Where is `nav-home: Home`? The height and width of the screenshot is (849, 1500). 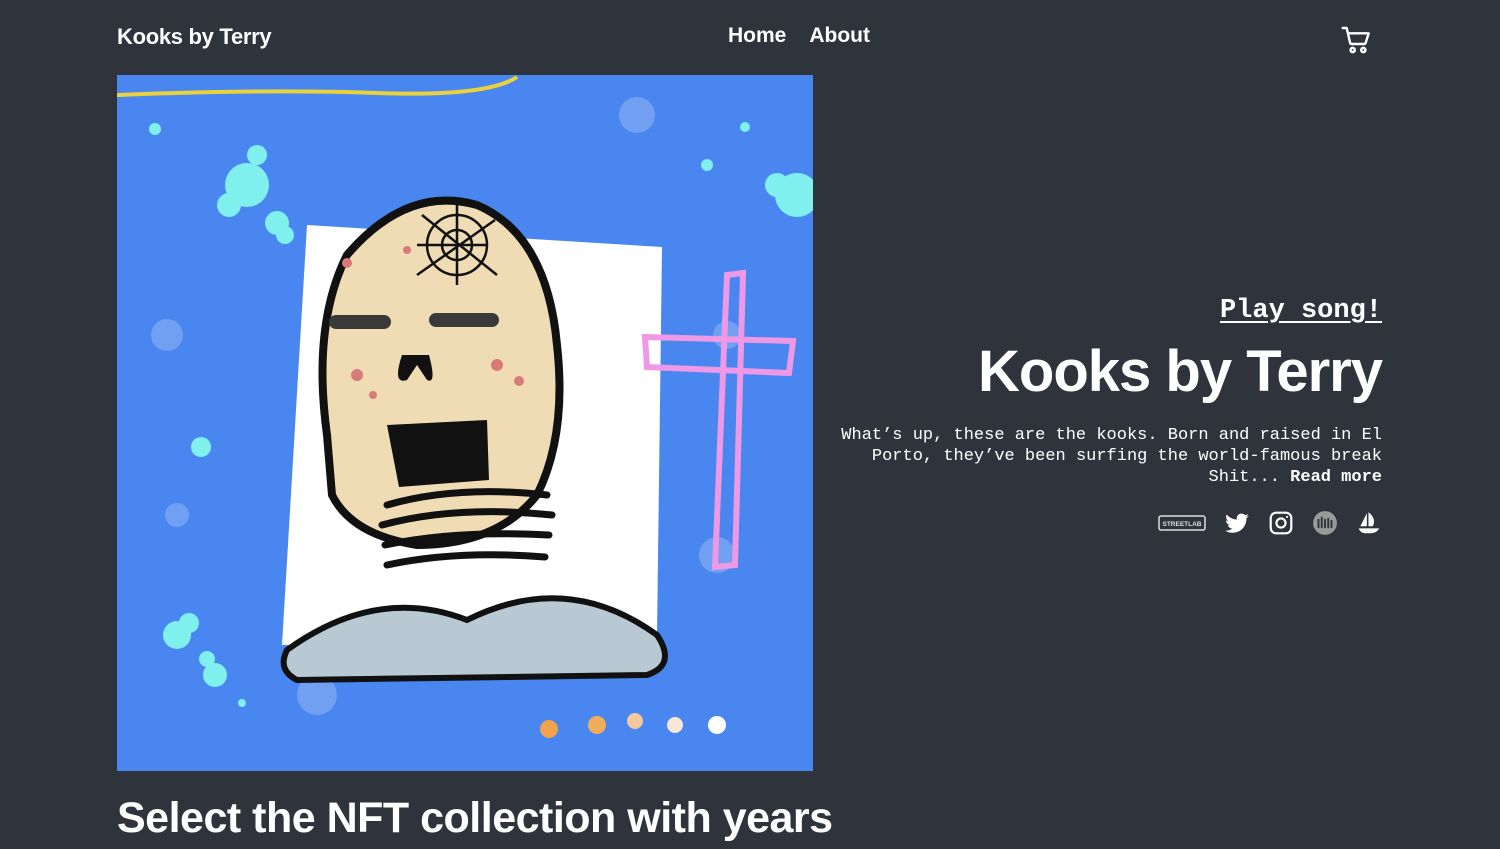 nav-home: Home is located at coordinates (757, 36).